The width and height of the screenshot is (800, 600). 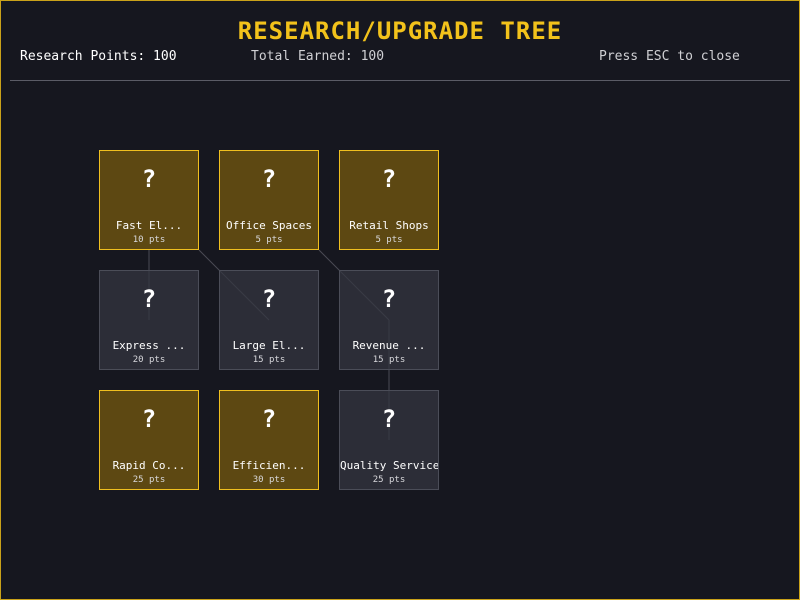 I want to click on node-name: Retail Shops, so click(x=389, y=225).